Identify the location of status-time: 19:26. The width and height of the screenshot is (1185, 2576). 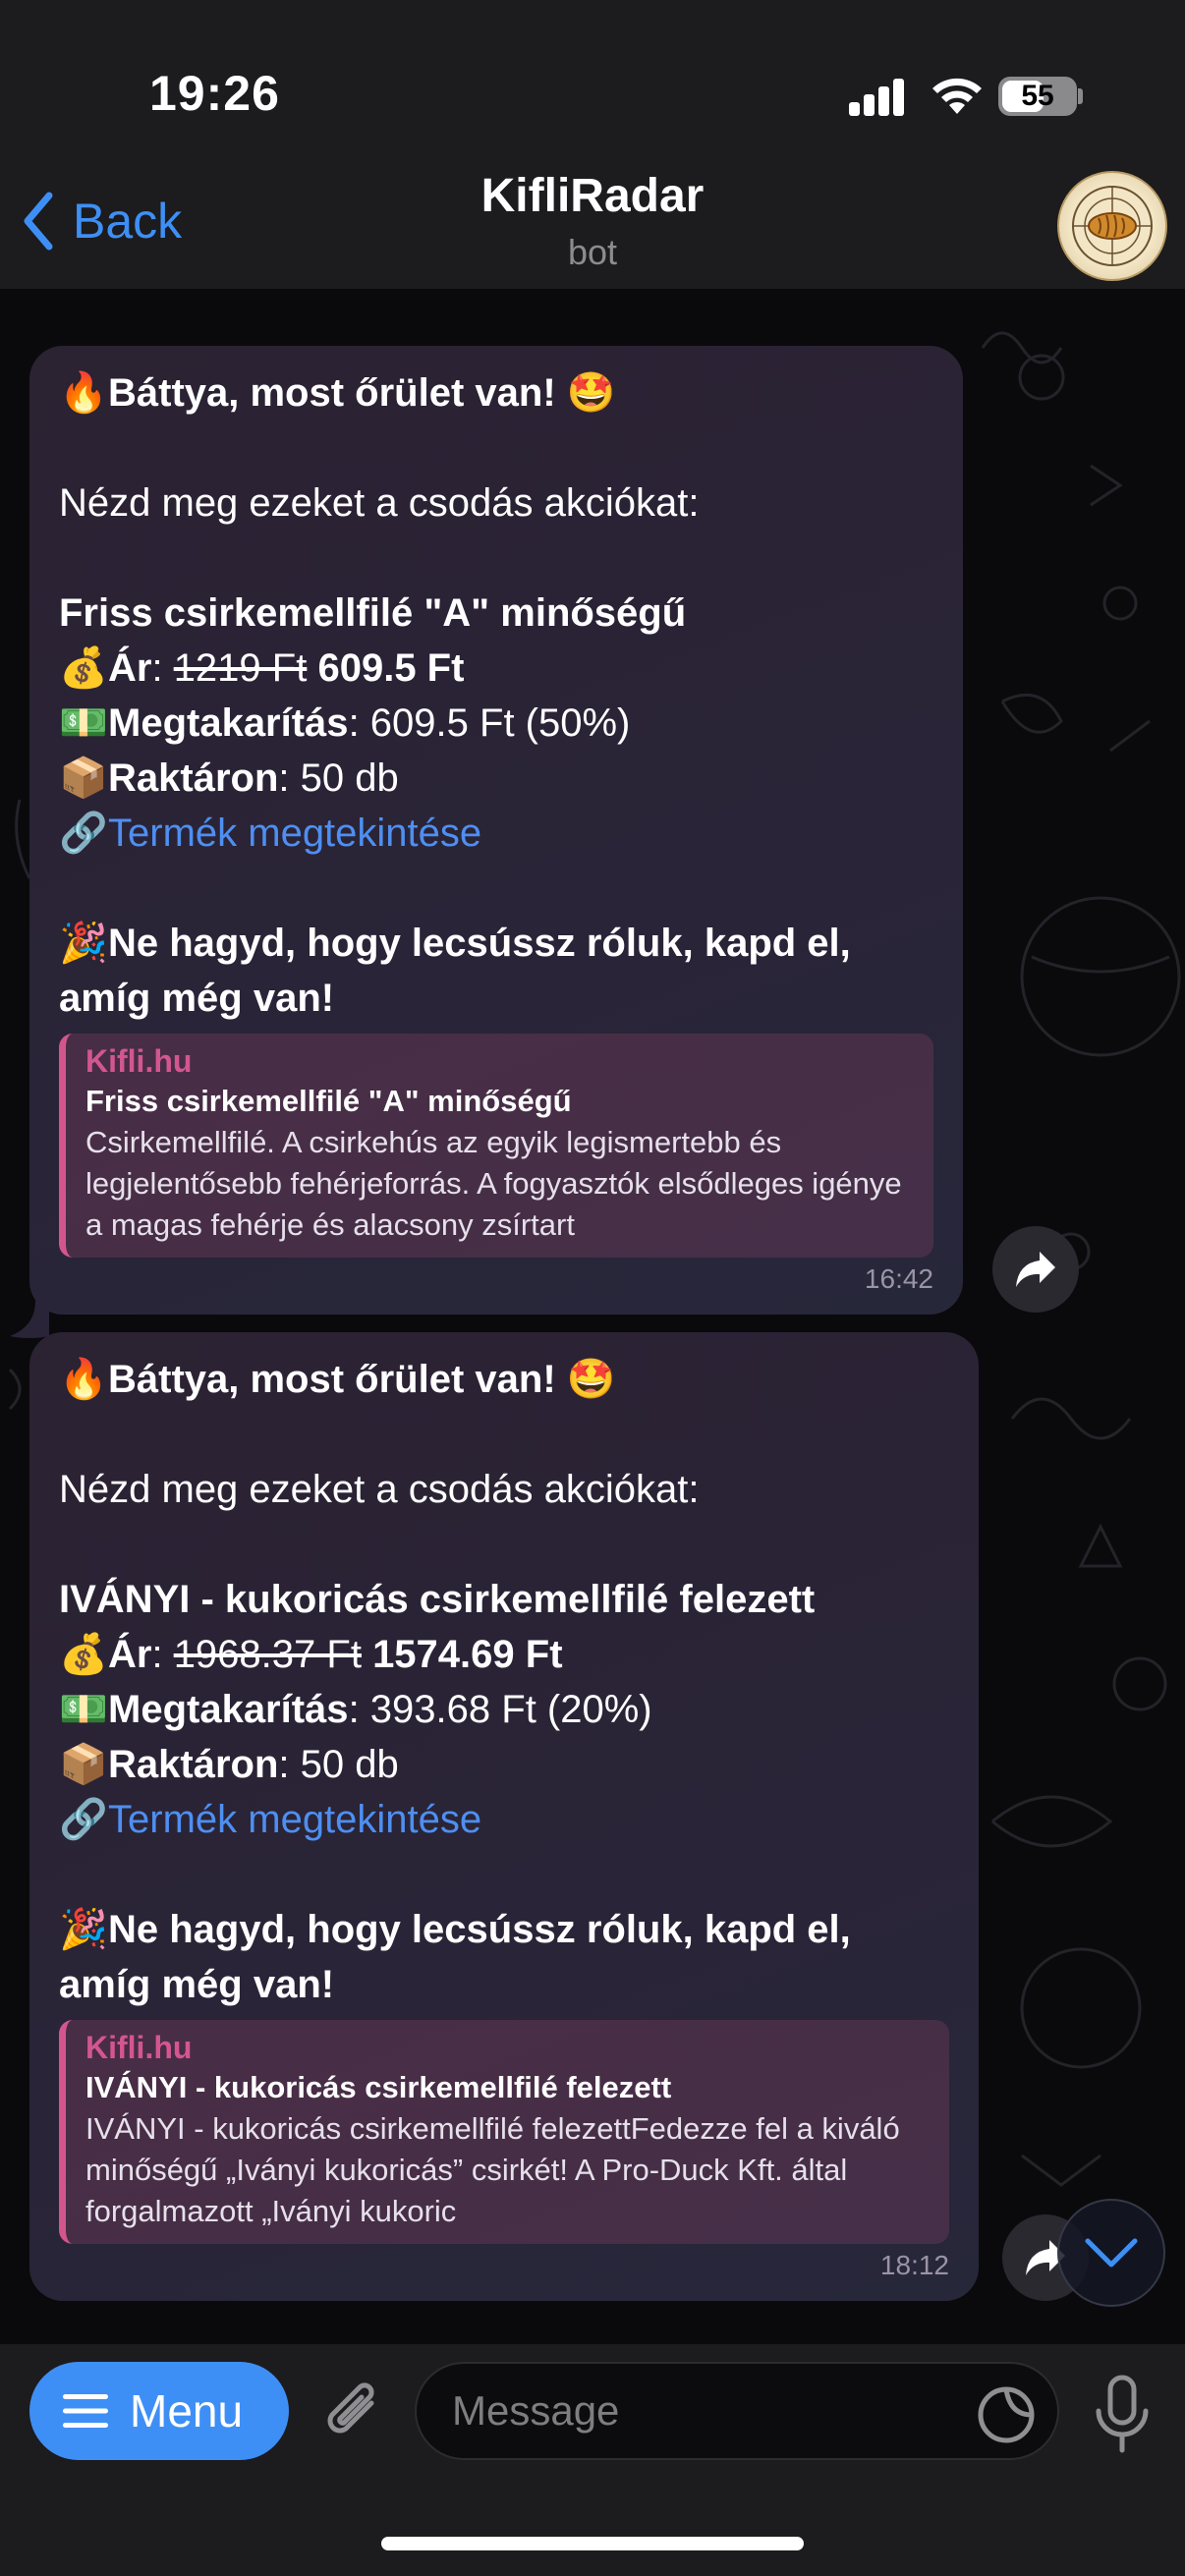
(215, 93).